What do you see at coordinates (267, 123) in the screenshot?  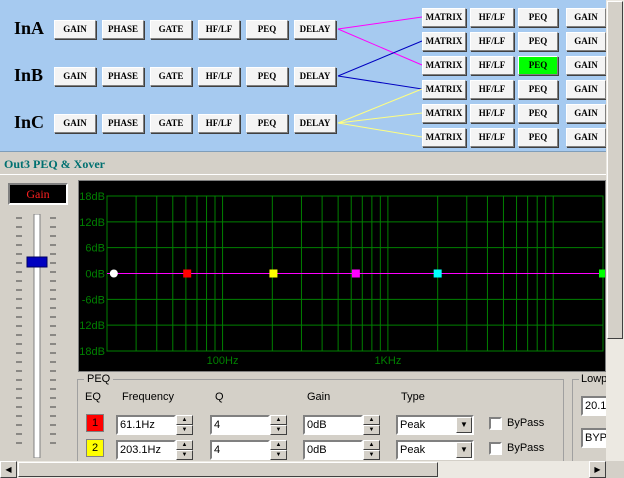 I see `input-2-peq-button: PEQ` at bounding box center [267, 123].